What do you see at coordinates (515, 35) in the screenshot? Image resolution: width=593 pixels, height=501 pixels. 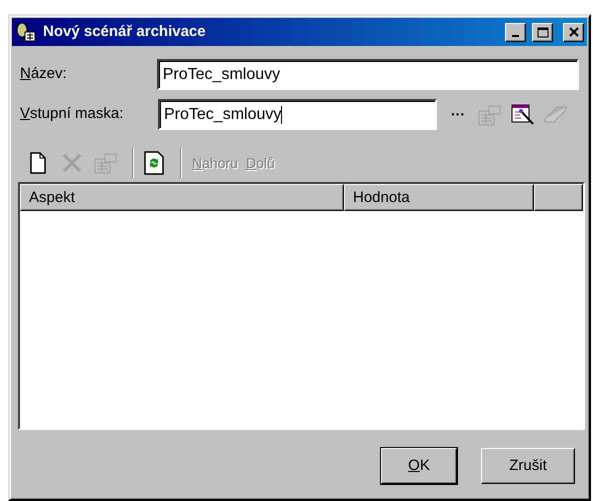 I see `minimize-icon` at bounding box center [515, 35].